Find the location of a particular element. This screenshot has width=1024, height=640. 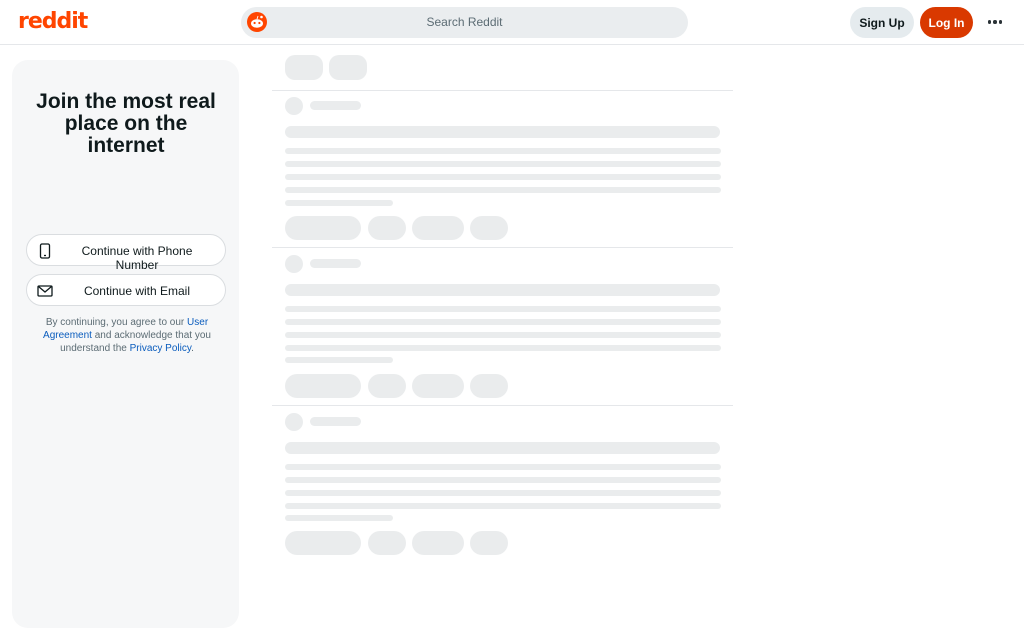

email-button-label: Continue with Email is located at coordinates (137, 291).